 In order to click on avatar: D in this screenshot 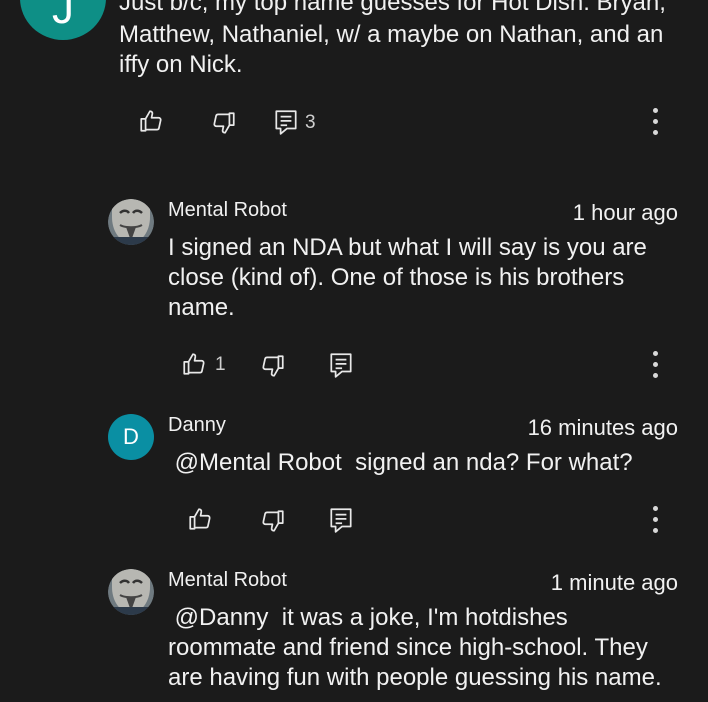, I will do `click(131, 437)`.